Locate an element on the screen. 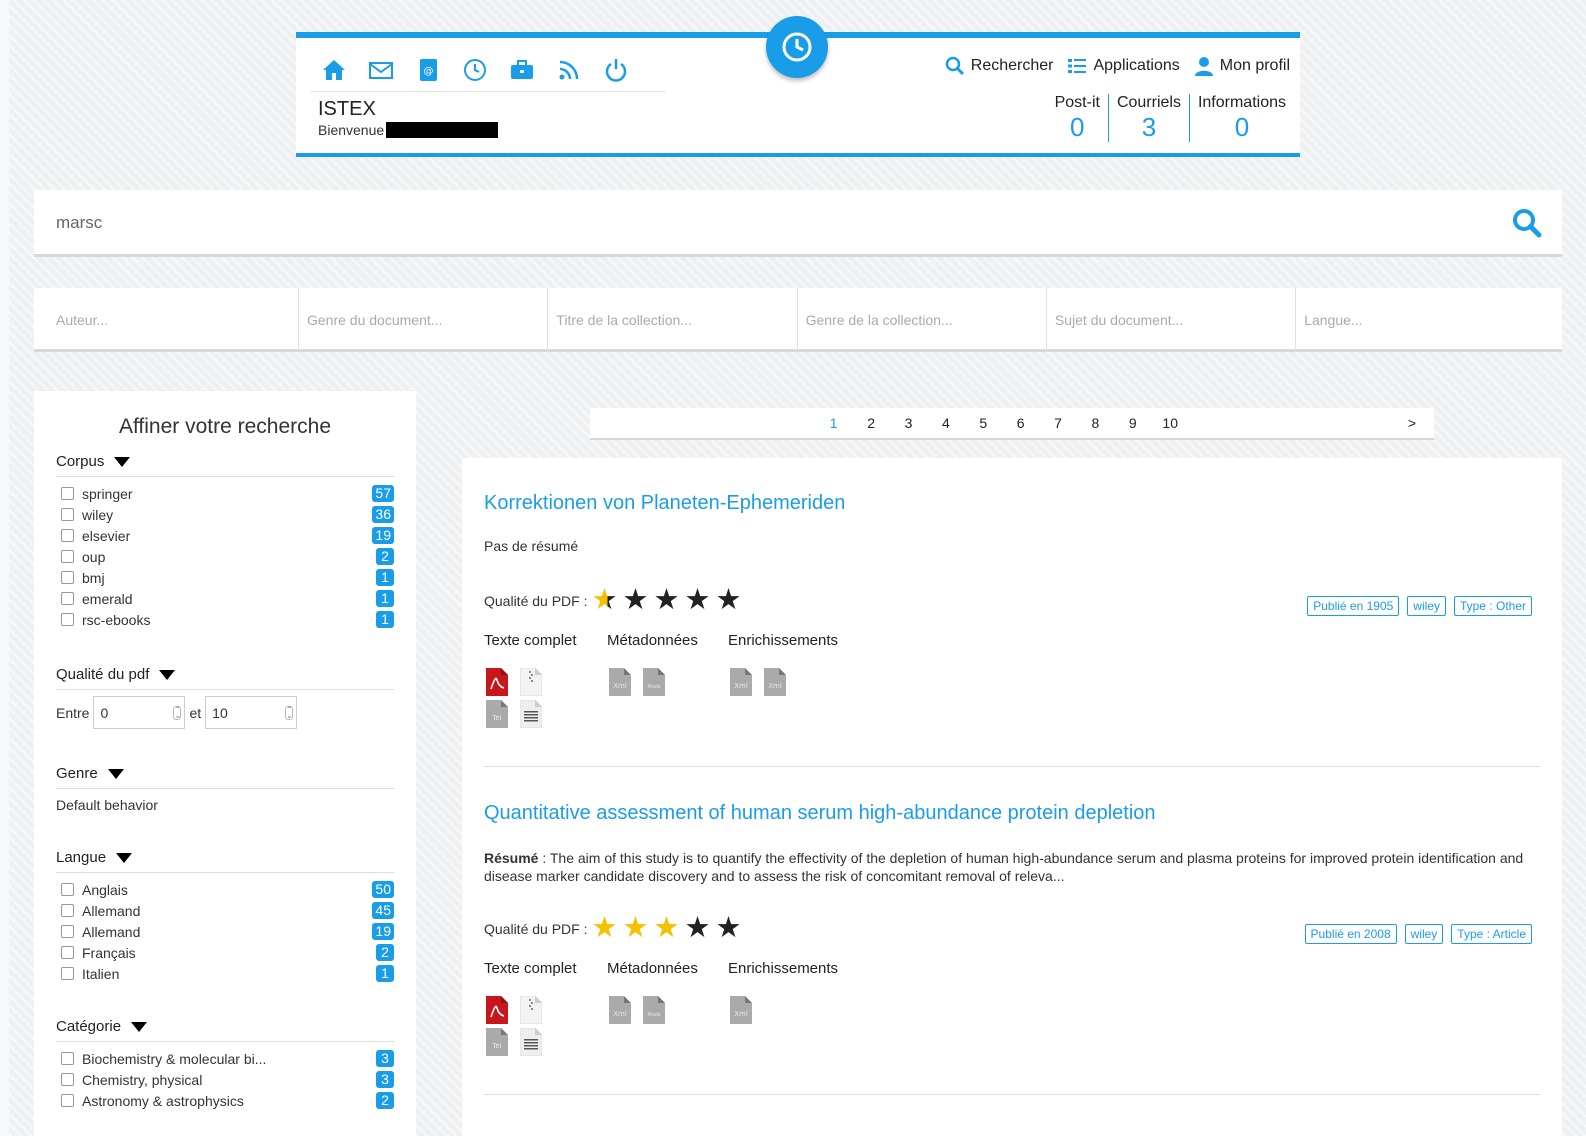 The width and height of the screenshot is (1586, 1136). facet-quality: Qualité du pdf Entre 0 ⌃ ⌄ et 10 ⌃ ⌄ is located at coordinates (225, 697).